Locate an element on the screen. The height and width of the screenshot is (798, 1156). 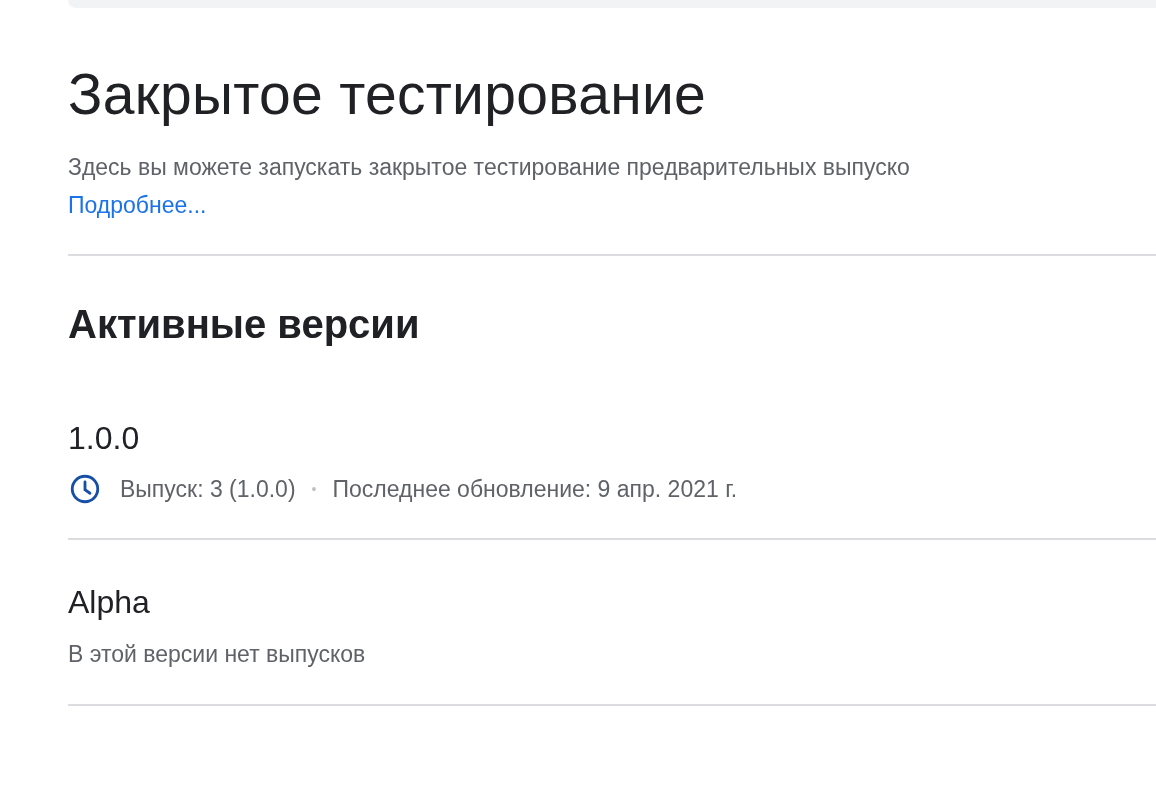
track-name: Alpha is located at coordinates (109, 602).